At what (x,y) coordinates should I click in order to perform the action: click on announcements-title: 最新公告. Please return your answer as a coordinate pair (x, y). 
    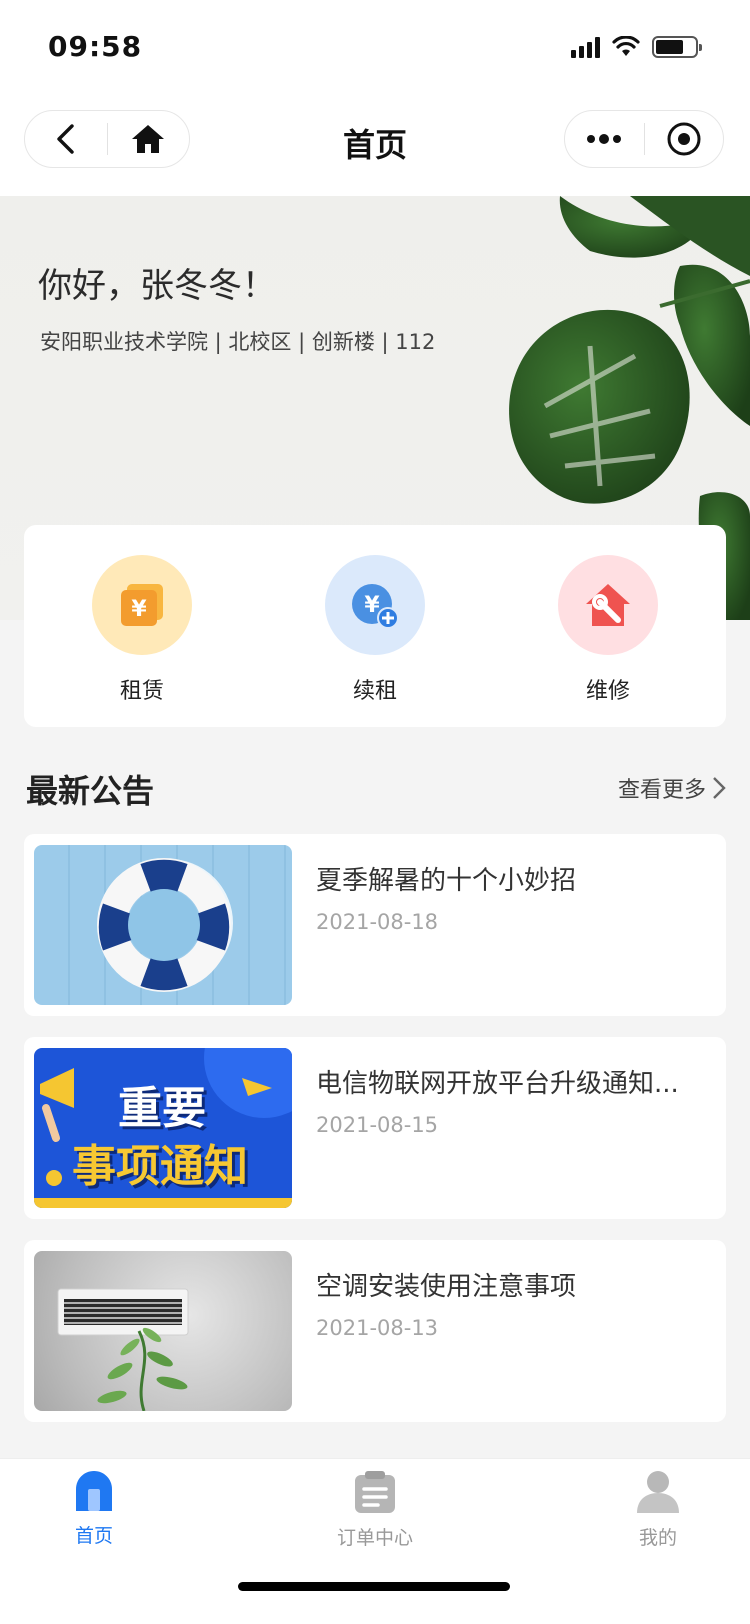
    Looking at the image, I should click on (90, 791).